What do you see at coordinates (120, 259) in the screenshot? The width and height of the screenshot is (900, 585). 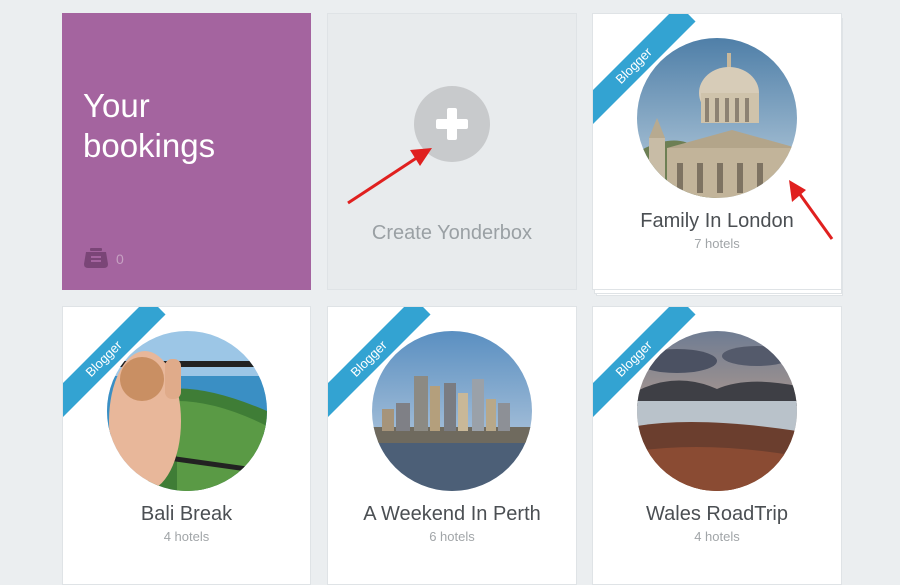 I see `bookings-count: 0` at bounding box center [120, 259].